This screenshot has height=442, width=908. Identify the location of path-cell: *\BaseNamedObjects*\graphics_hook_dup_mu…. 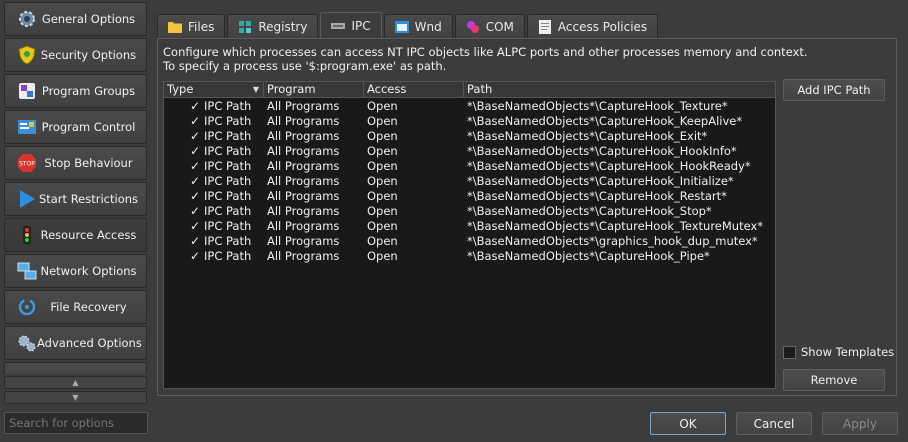
(612, 241).